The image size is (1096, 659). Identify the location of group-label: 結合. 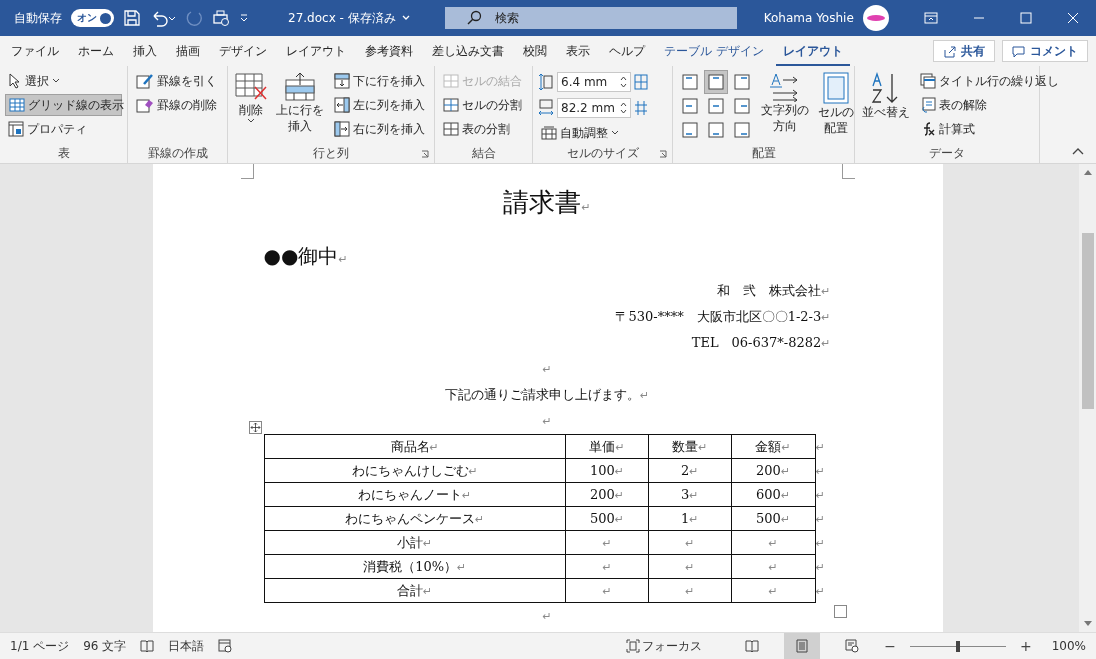
(483, 153).